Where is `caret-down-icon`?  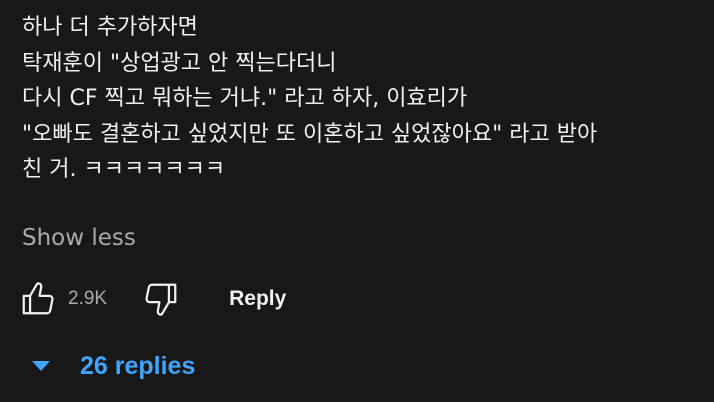 caret-down-icon is located at coordinates (41, 366).